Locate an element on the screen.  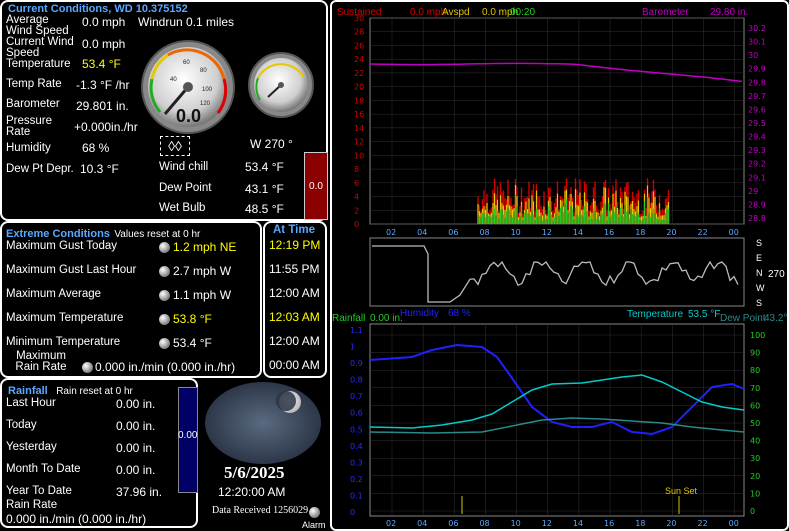
at-time-title: At Time is located at coordinates (294, 230).